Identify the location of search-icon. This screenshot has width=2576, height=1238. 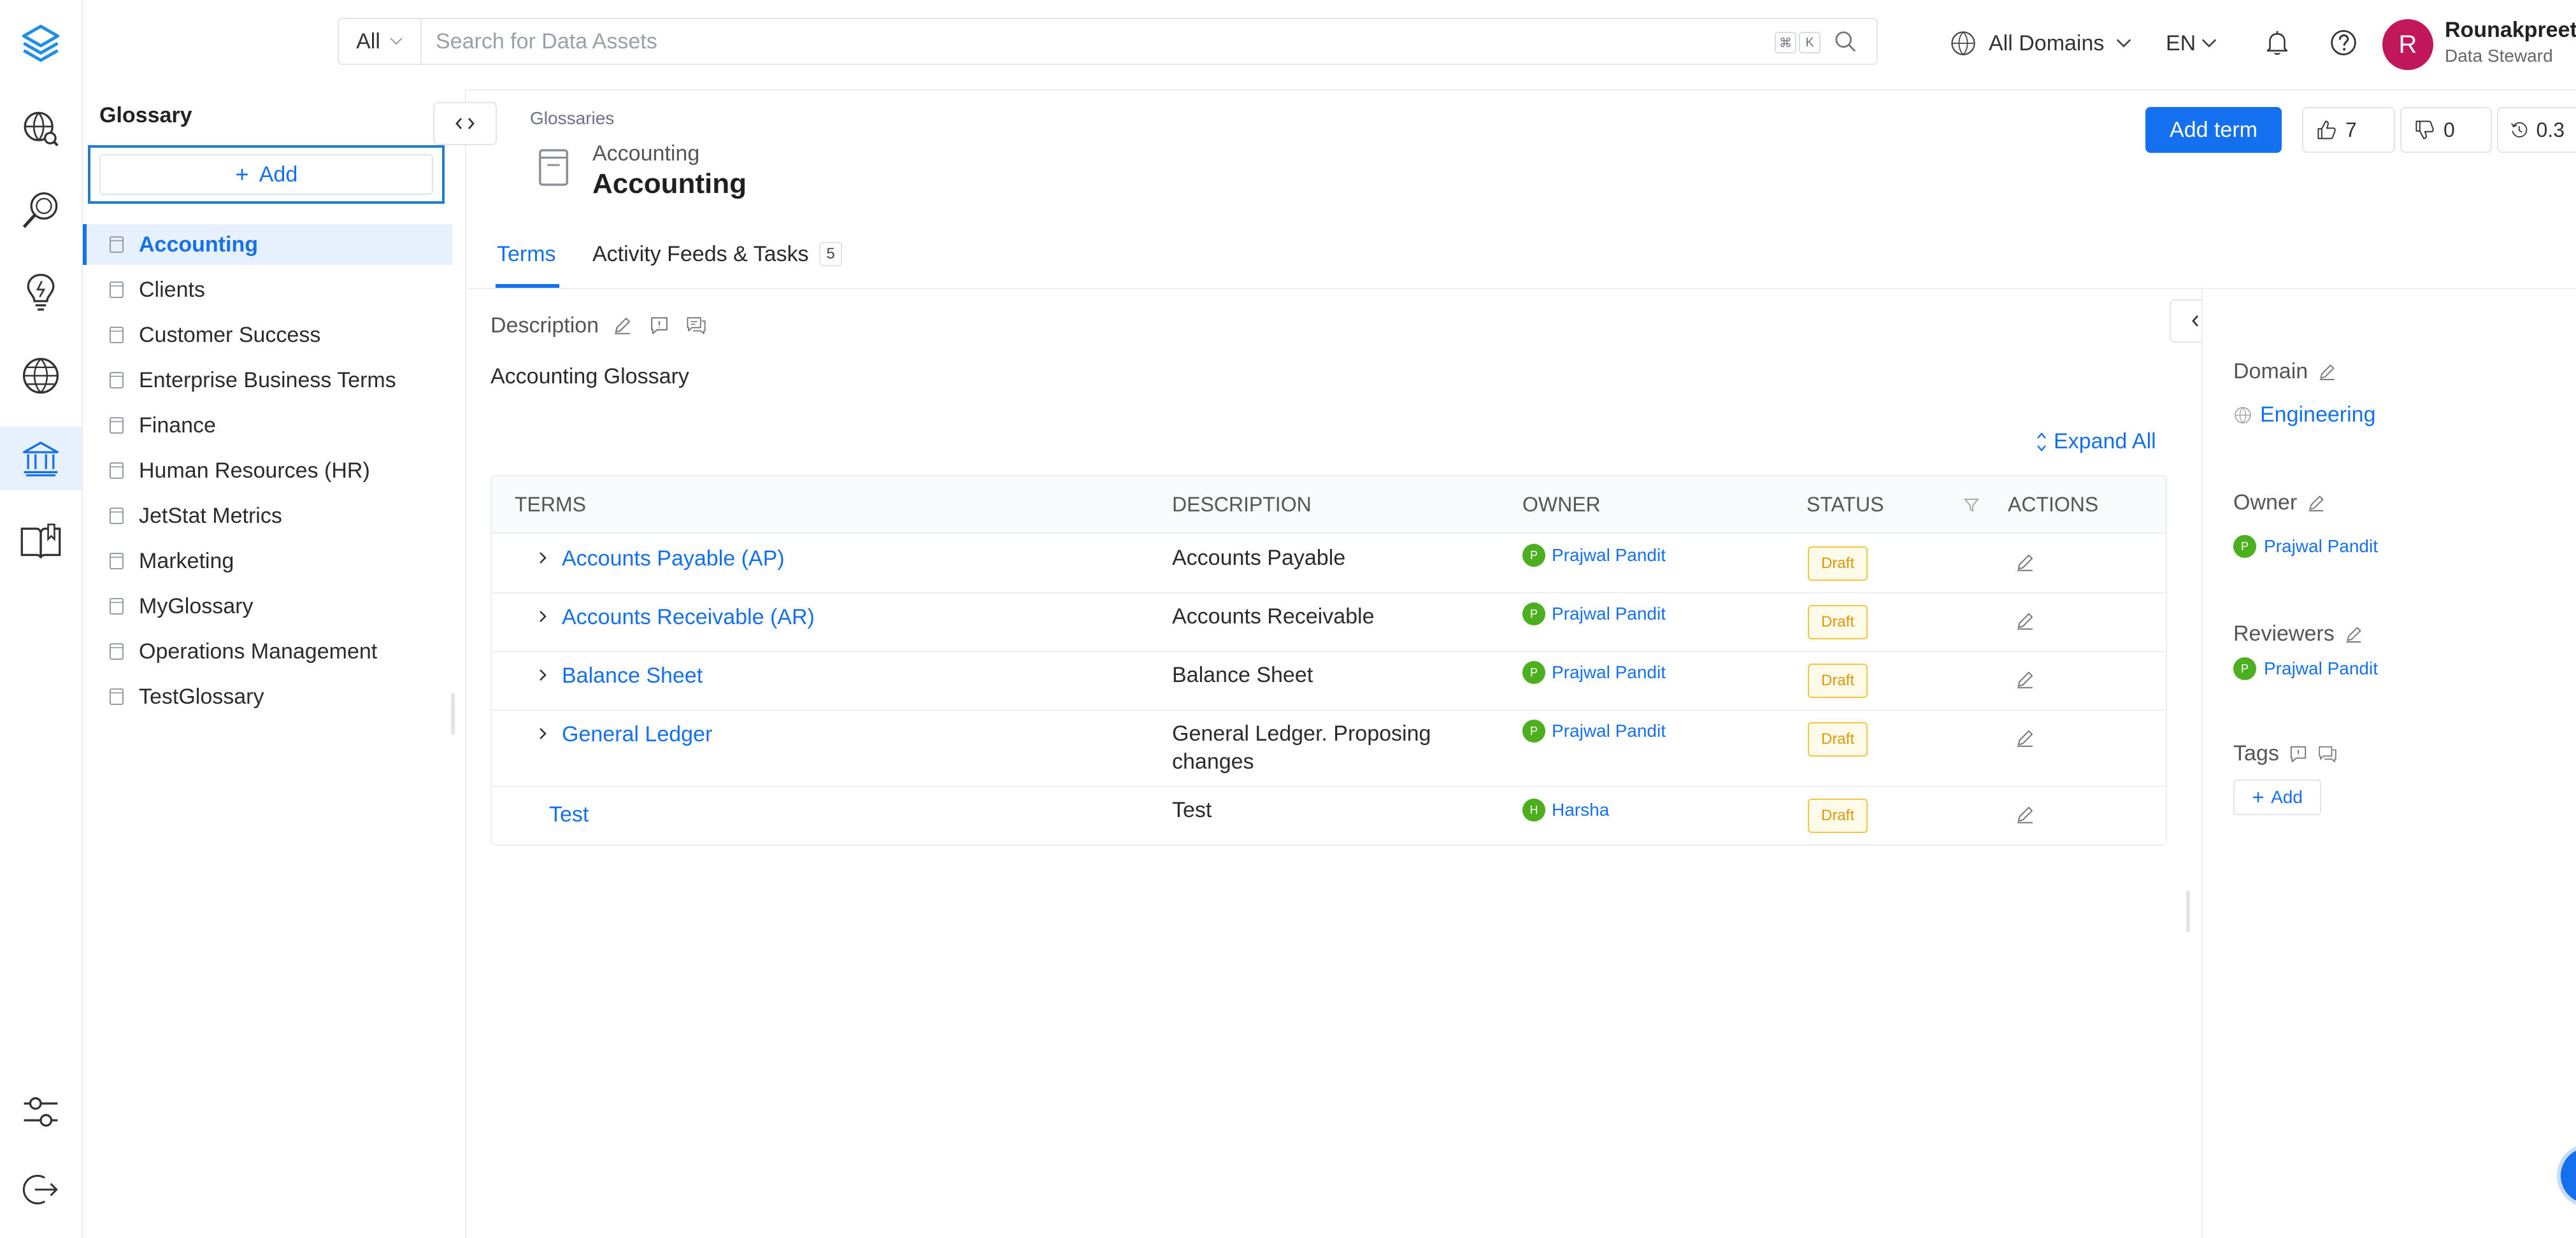
(1845, 41).